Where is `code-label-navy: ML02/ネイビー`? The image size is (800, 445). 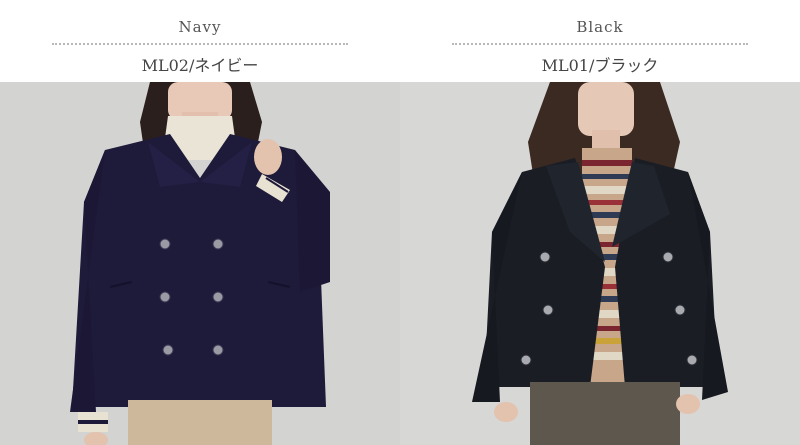
code-label-navy: ML02/ネイビー is located at coordinates (200, 65).